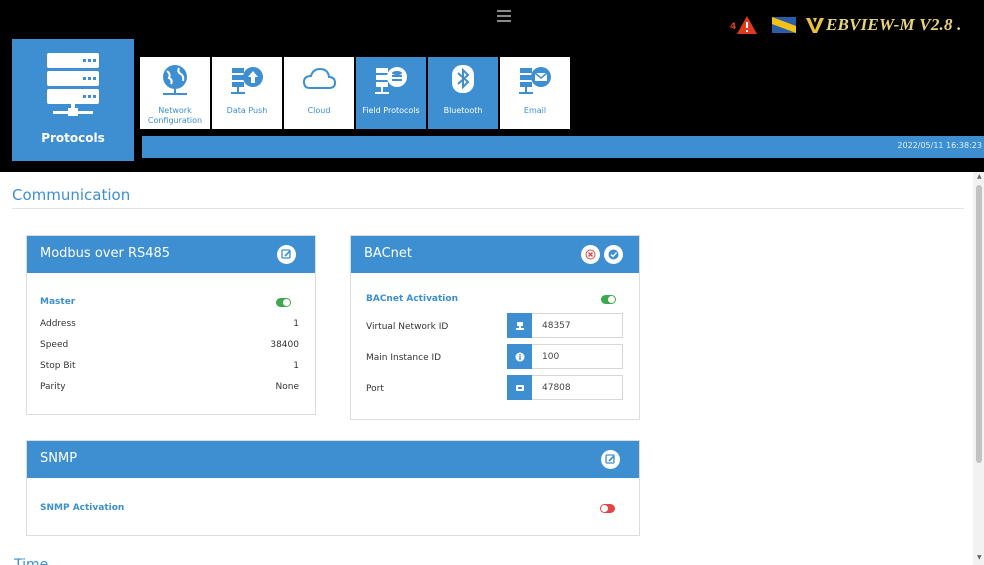 This screenshot has height=565, width=984. What do you see at coordinates (463, 79) in the screenshot?
I see `bluetooth-icon` at bounding box center [463, 79].